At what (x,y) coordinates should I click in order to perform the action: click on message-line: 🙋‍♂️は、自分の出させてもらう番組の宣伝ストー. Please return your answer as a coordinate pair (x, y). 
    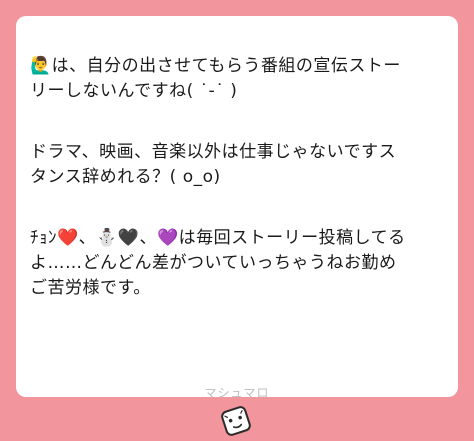
    Looking at the image, I should click on (215, 66).